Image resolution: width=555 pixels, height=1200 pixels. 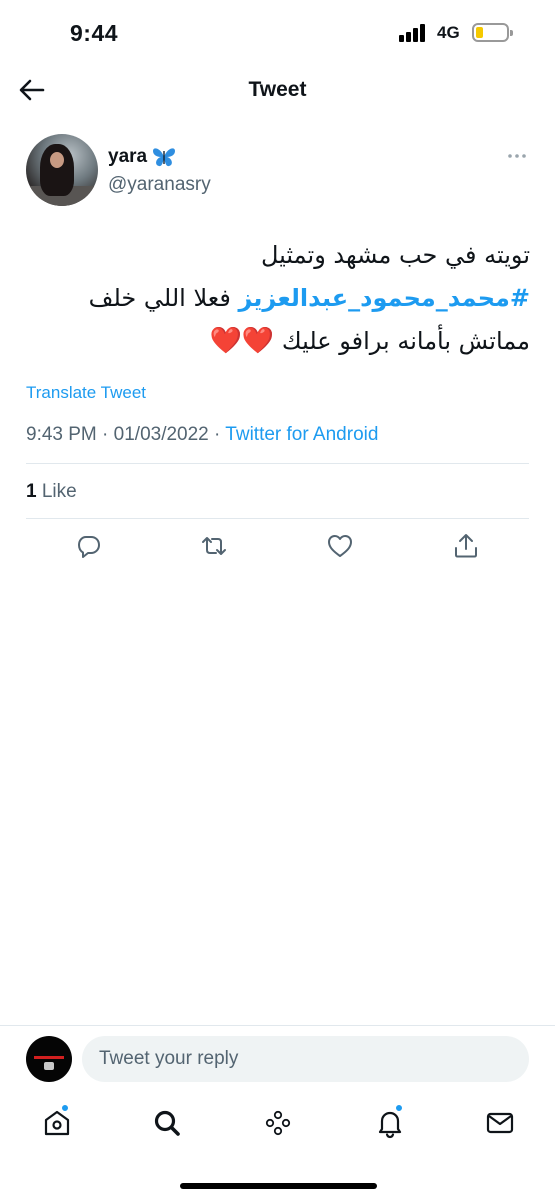 I want to click on bottom-nav, so click(x=277, y=1125).